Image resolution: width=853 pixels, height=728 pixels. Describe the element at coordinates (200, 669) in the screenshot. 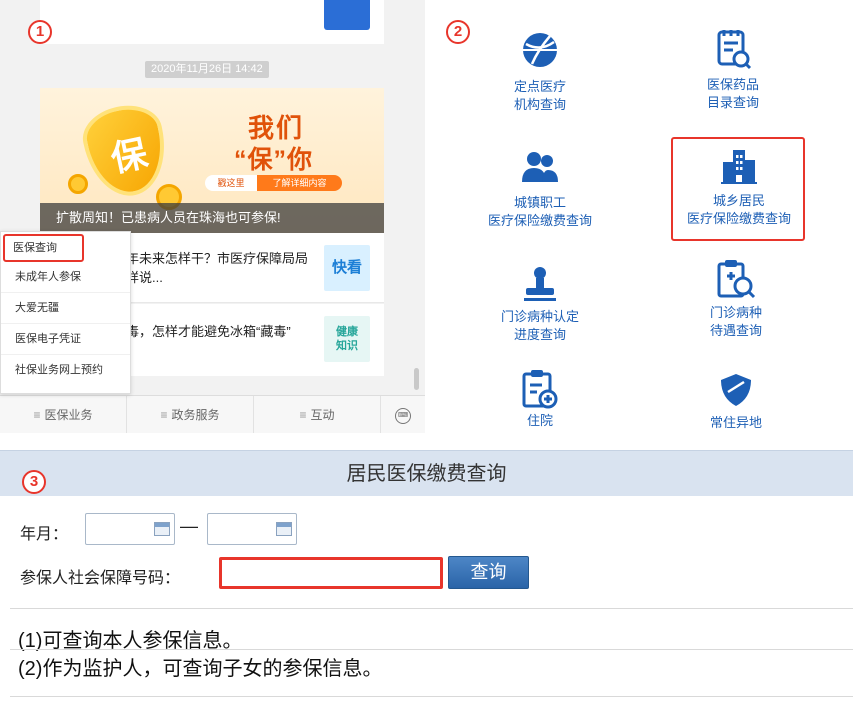

I see `instruction-note: (2)作为监护人，可查询子女的参保信息。` at that location.